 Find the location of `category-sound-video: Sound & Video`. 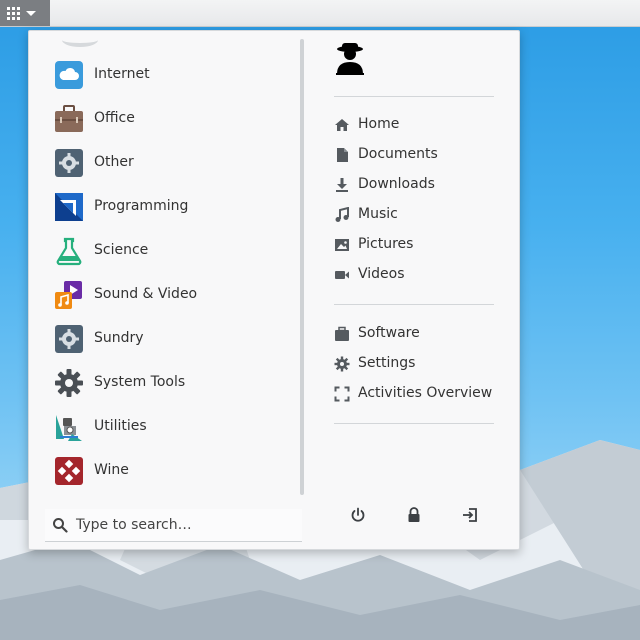

category-sound-video: Sound & Video is located at coordinates (164, 295).